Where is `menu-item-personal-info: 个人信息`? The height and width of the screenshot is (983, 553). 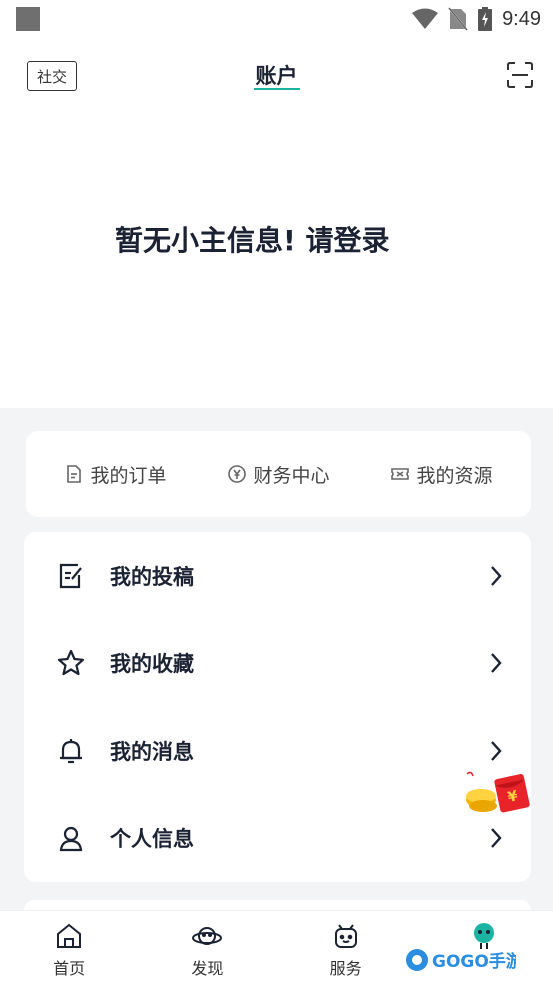
menu-item-personal-info: 个人信息 is located at coordinates (277, 839).